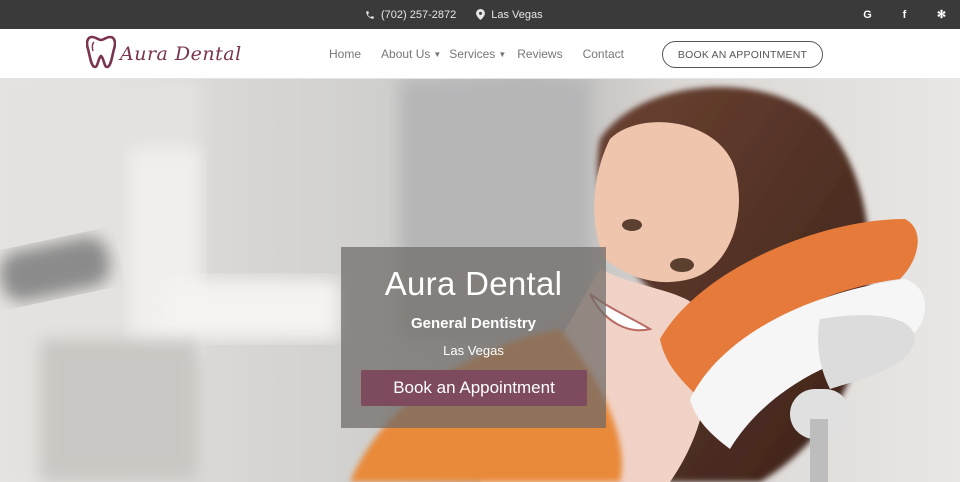 This screenshot has width=960, height=482. I want to click on location-text: Las Vegas, so click(517, 14).